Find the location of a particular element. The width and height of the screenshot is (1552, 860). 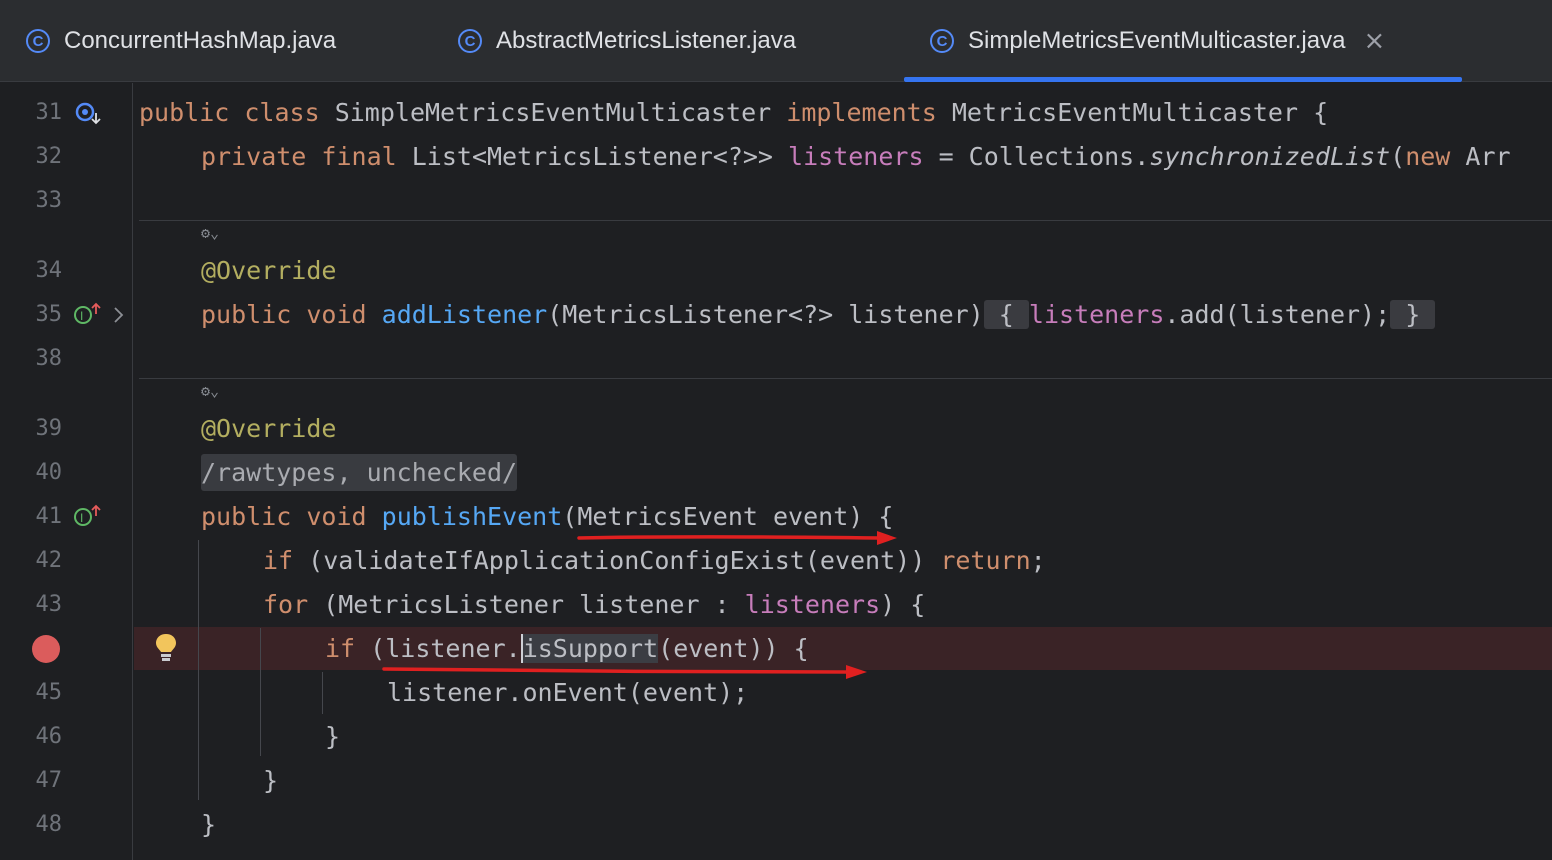

line-number: 39 is located at coordinates (49, 428).